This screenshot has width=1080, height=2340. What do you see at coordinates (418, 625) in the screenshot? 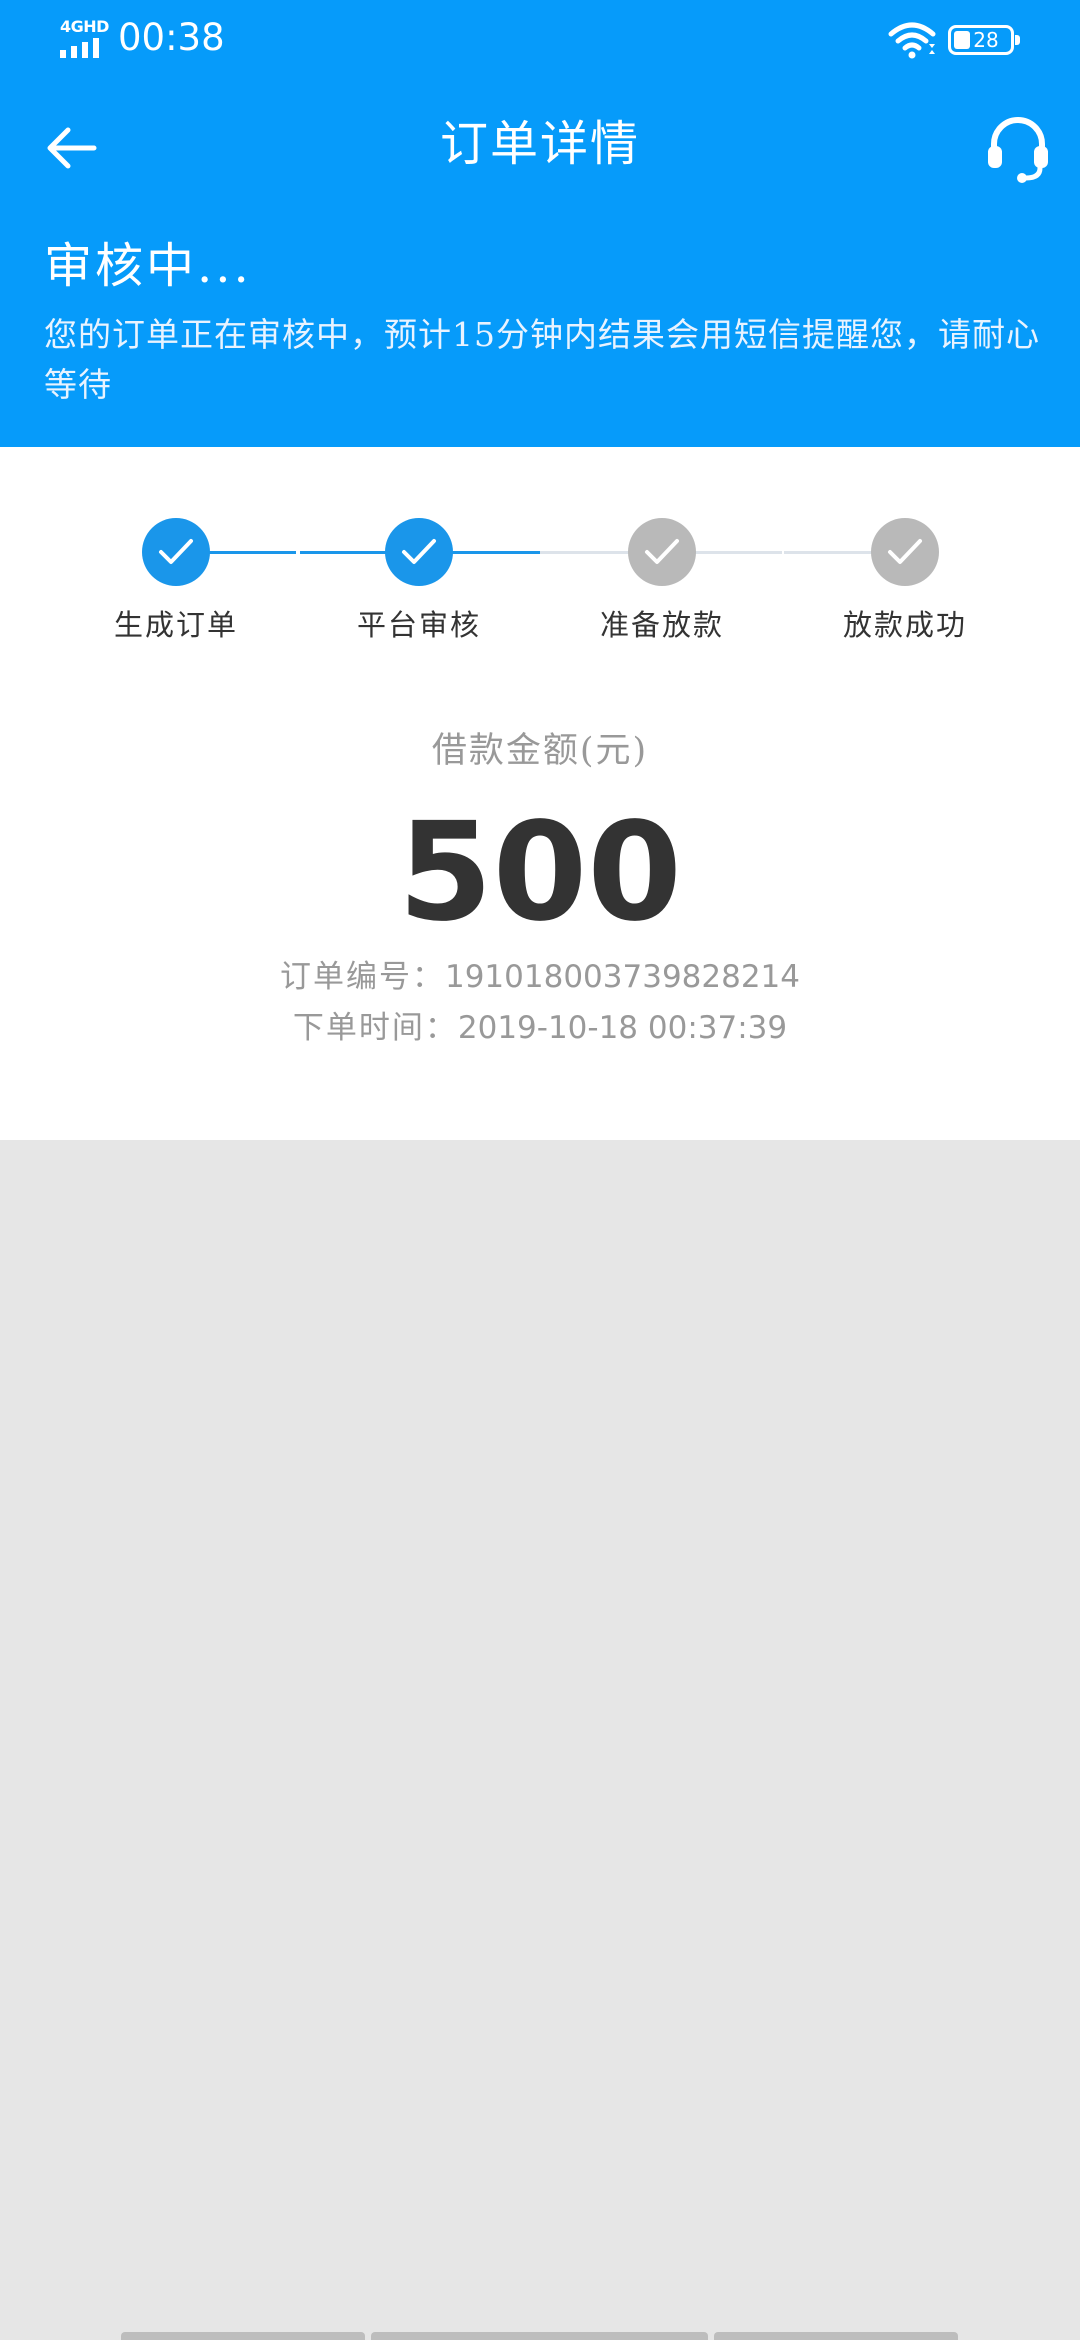
I see `step-2-label: 平台审核` at bounding box center [418, 625].